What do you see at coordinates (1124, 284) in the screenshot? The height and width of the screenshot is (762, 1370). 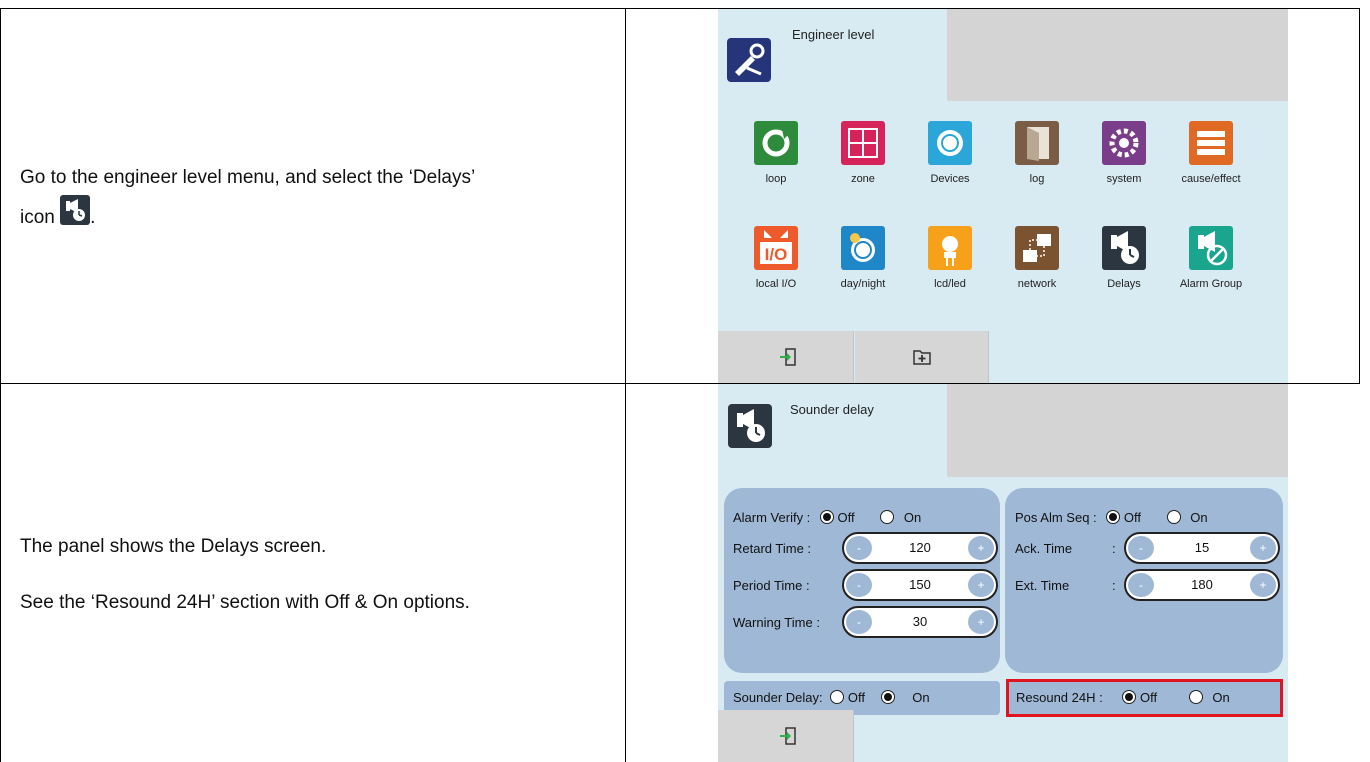 I see `app-delays-label: Delays` at bounding box center [1124, 284].